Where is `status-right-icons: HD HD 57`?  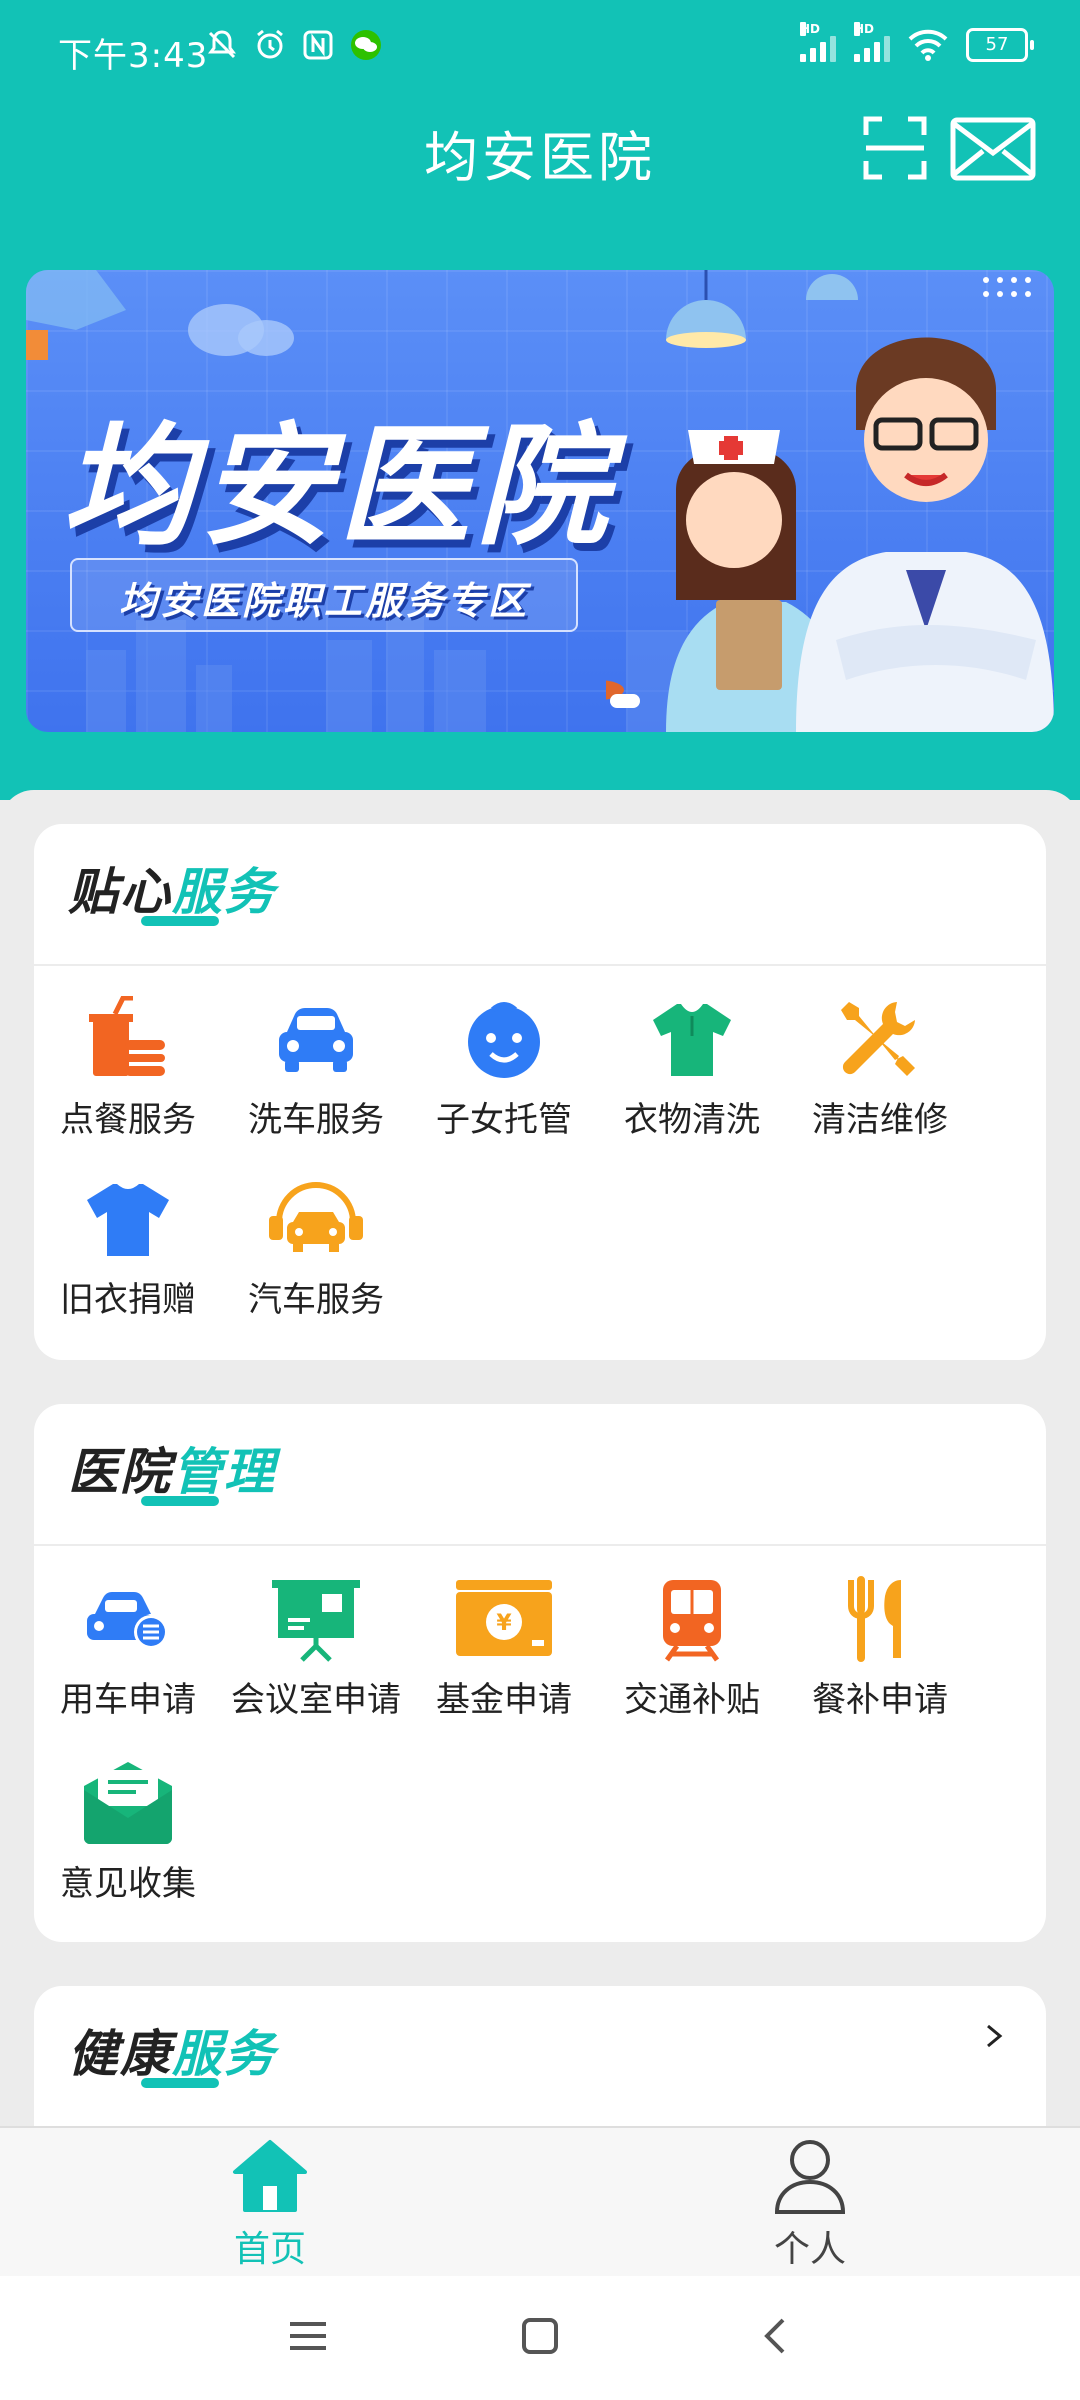 status-right-icons: HD HD 57 is located at coordinates (917, 42).